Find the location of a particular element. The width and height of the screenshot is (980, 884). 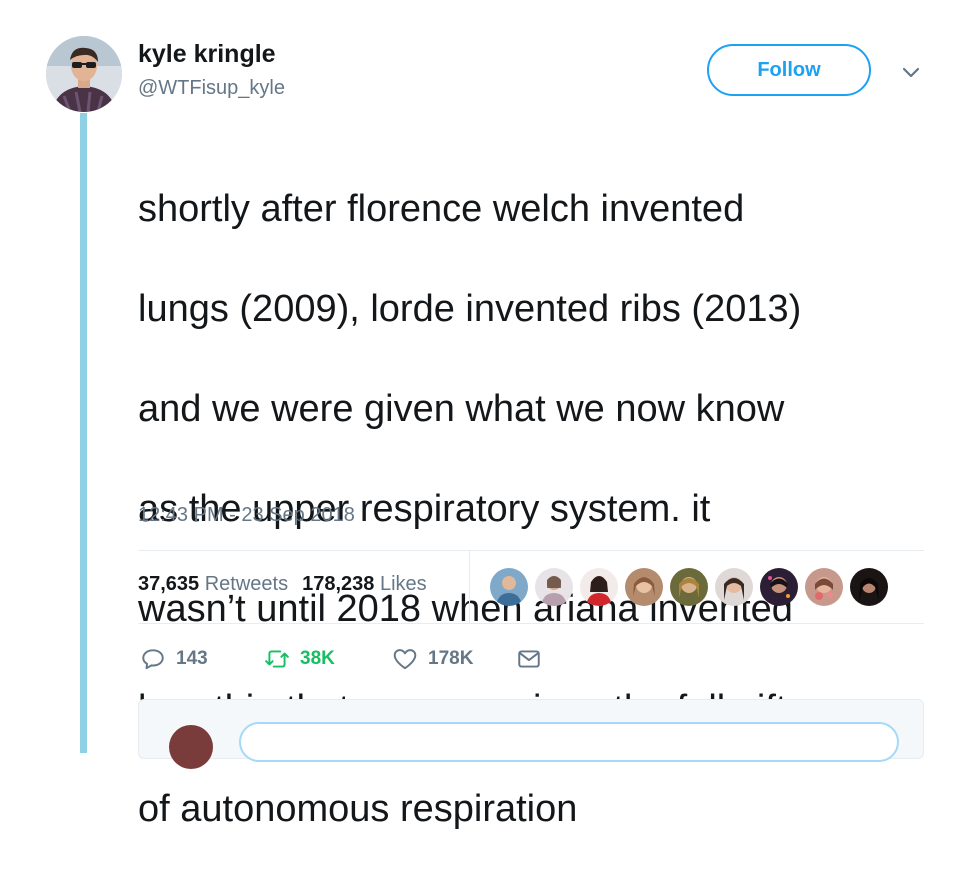

author-avatar-image is located at coordinates (84, 74).